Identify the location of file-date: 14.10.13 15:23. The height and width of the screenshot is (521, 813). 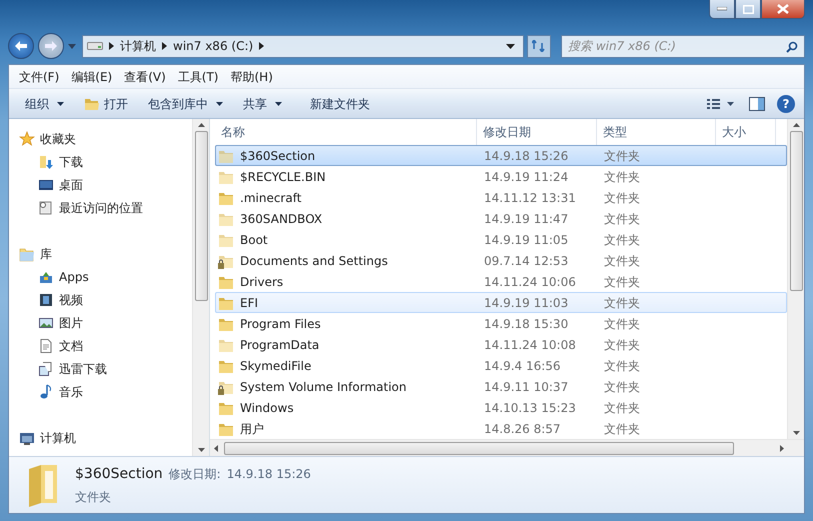
(530, 408).